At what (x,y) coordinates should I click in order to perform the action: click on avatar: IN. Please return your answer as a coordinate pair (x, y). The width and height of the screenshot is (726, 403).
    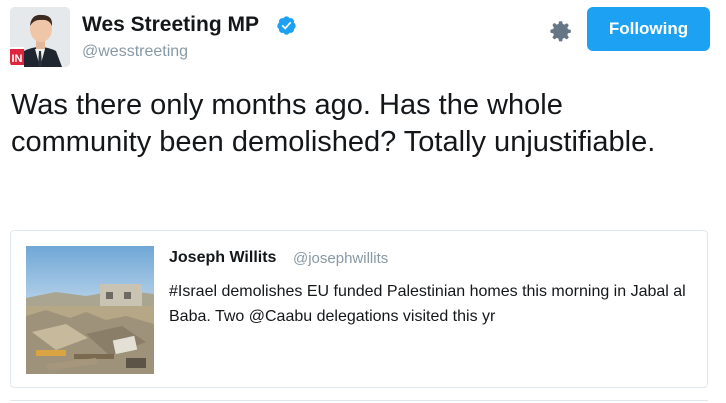
    Looking at the image, I should click on (40, 37).